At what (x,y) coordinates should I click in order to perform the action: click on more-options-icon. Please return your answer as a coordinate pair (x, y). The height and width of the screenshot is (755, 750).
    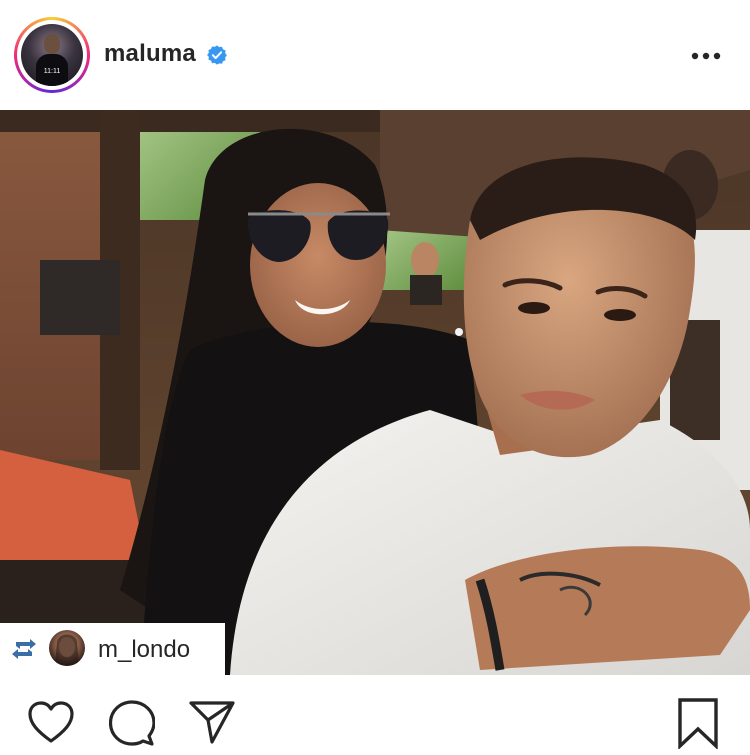
    Looking at the image, I should click on (706, 56).